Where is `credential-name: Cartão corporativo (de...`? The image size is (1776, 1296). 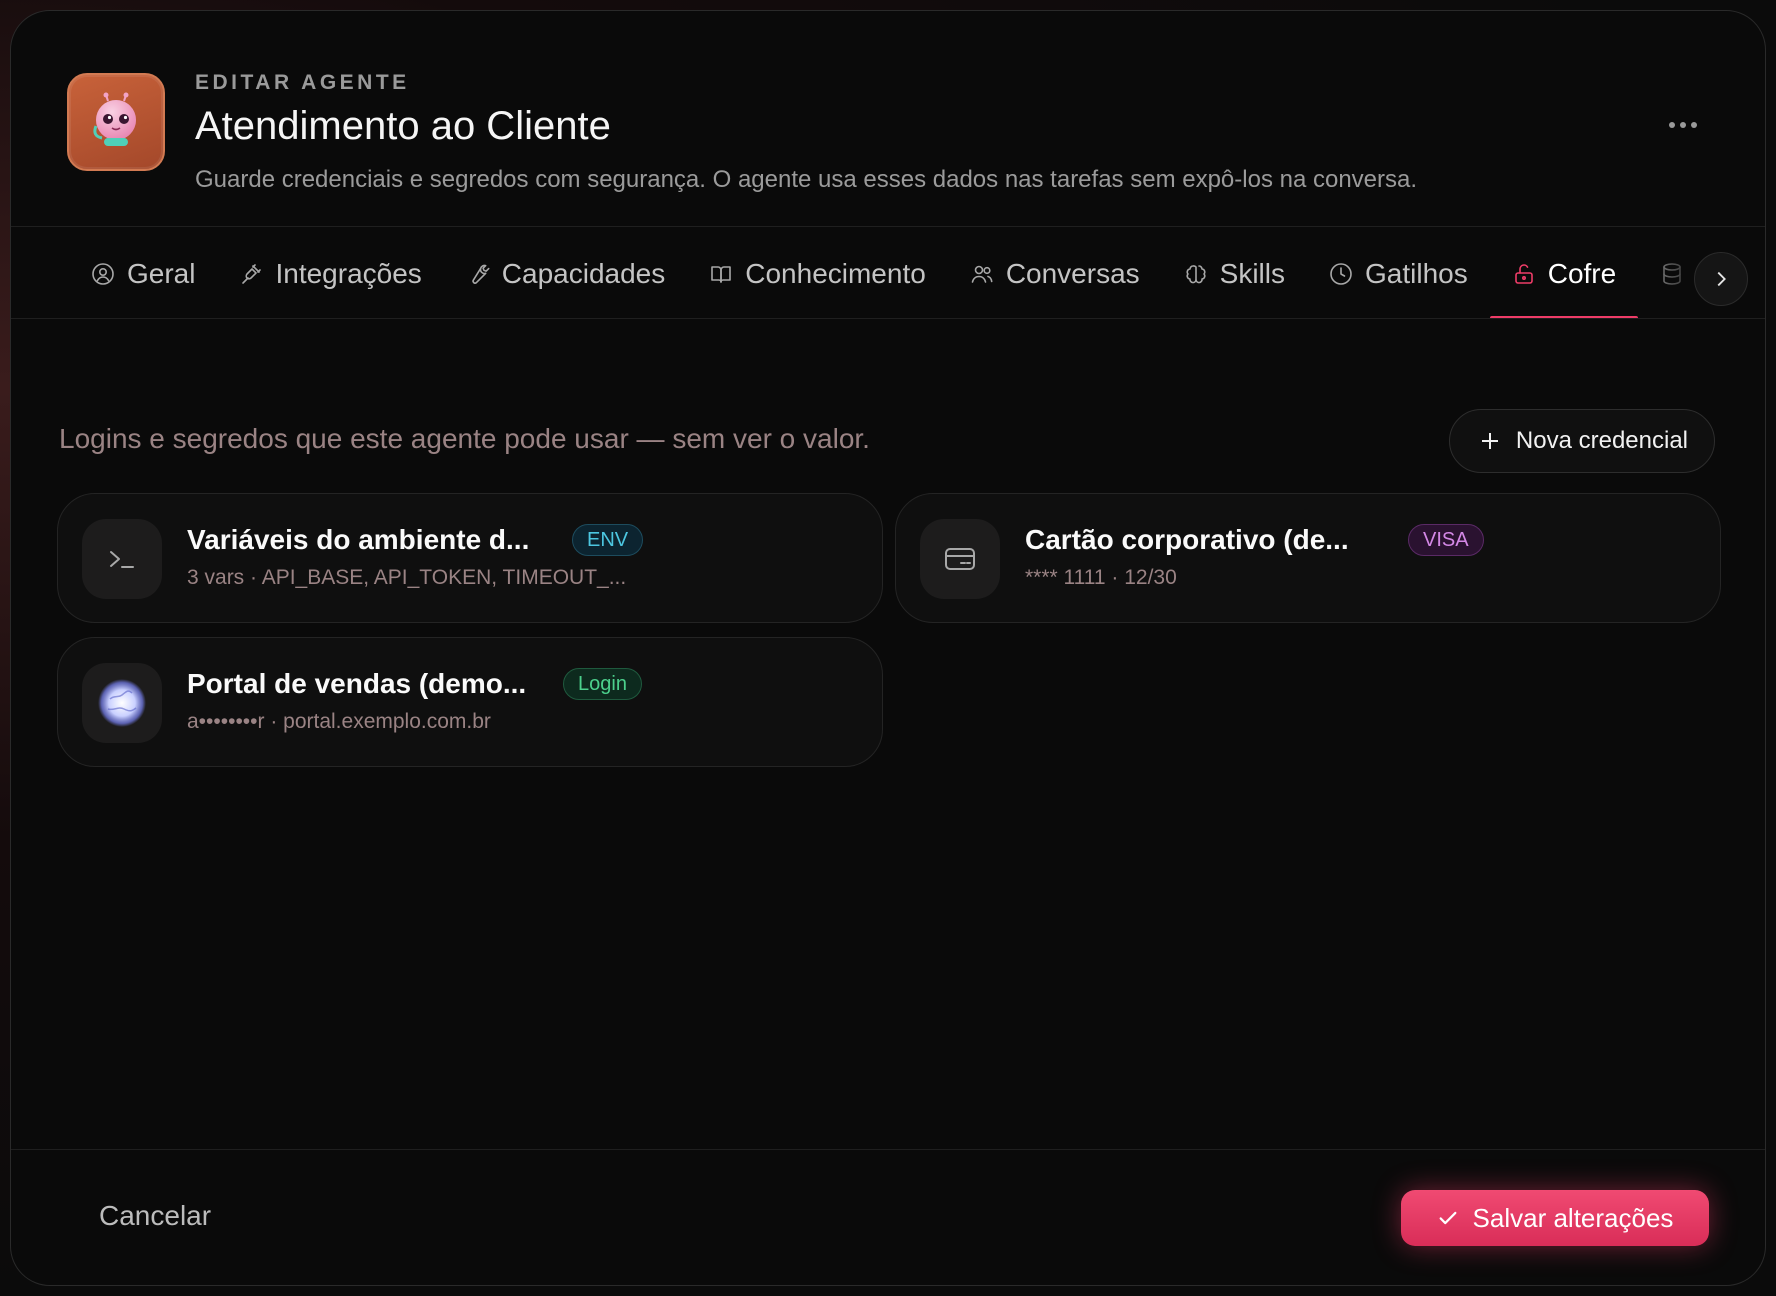
credential-name: Cartão corporativo (de... is located at coordinates (1187, 539).